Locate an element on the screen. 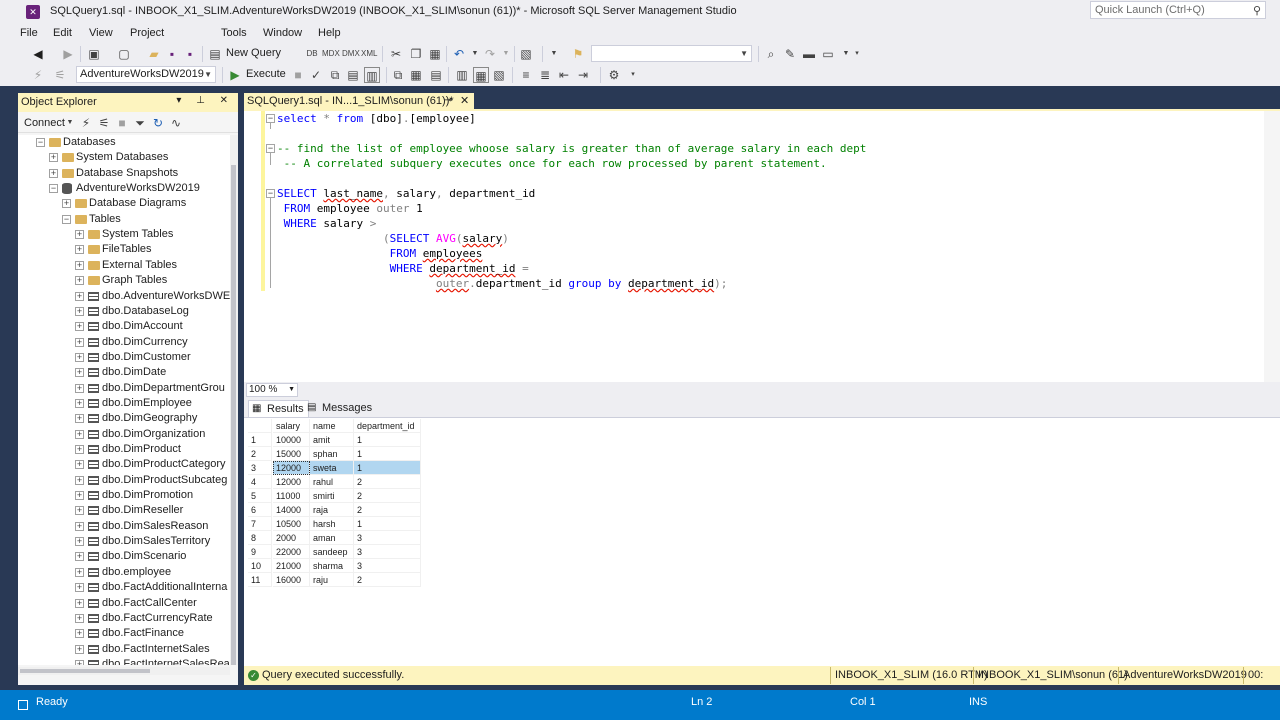 This screenshot has width=1280, height=720. tree-node: + dbo.FactAdditionalInterna is located at coordinates (124, 587).